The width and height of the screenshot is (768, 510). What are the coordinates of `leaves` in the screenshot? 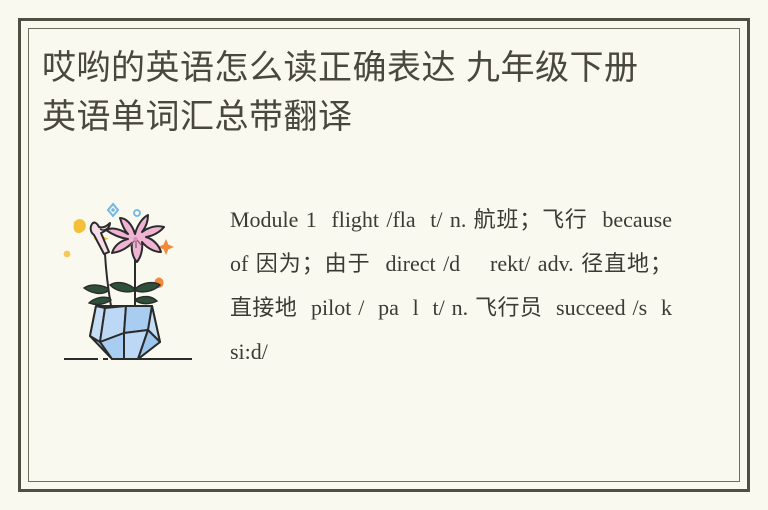 It's located at (122, 293).